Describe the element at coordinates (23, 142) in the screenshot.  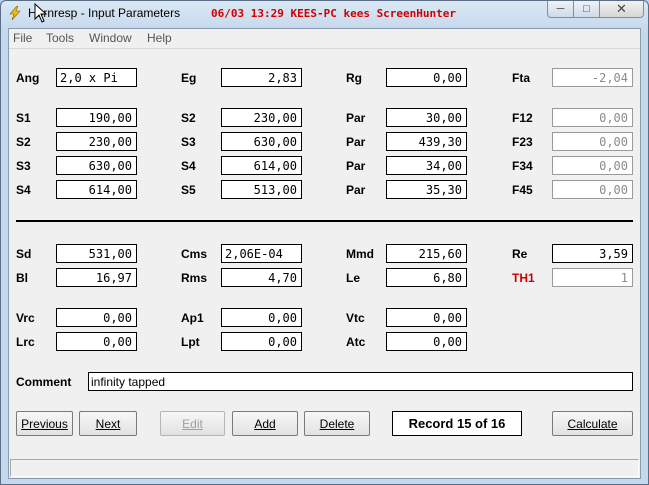
I see `row2-c1-label: S2` at that location.